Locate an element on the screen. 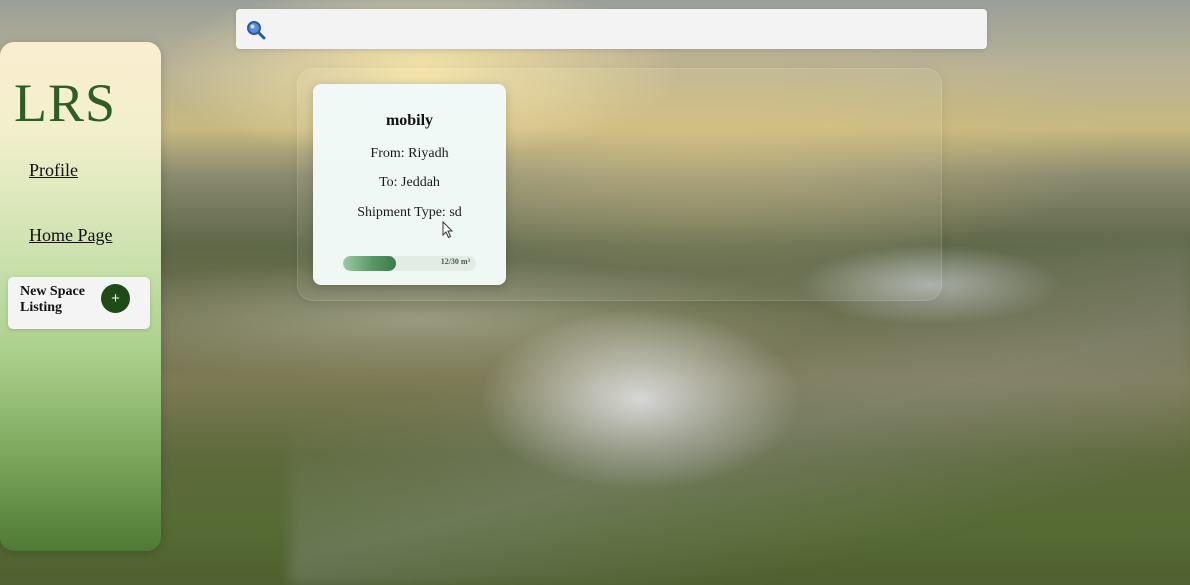 This screenshot has width=1190, height=585. new-space-listing-button: New Space Listing + is located at coordinates (79, 303).